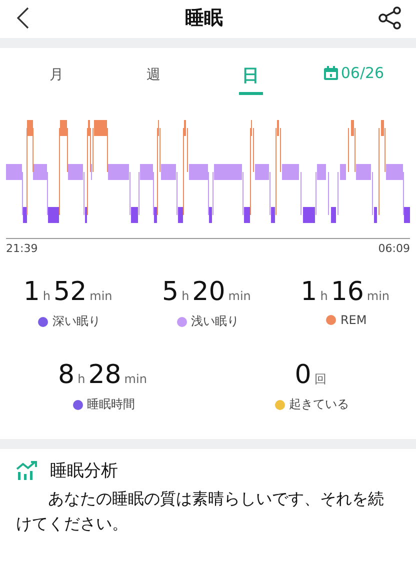 The width and height of the screenshot is (416, 564). What do you see at coordinates (23, 18) in the screenshot?
I see `back-icon` at bounding box center [23, 18].